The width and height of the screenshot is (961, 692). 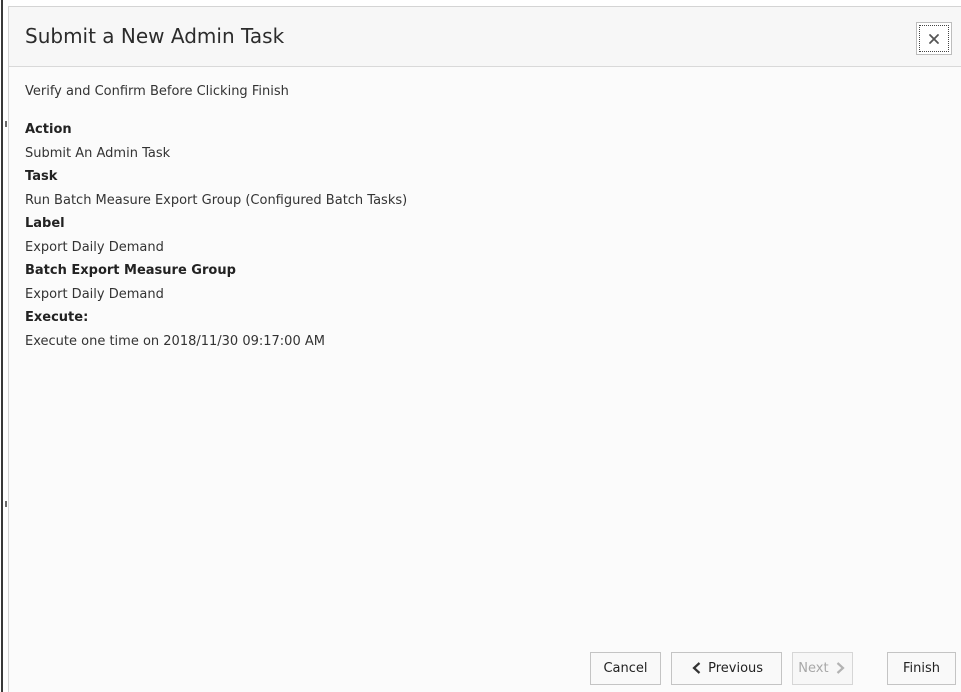 I want to click on left-border-line, so click(x=2, y=346).